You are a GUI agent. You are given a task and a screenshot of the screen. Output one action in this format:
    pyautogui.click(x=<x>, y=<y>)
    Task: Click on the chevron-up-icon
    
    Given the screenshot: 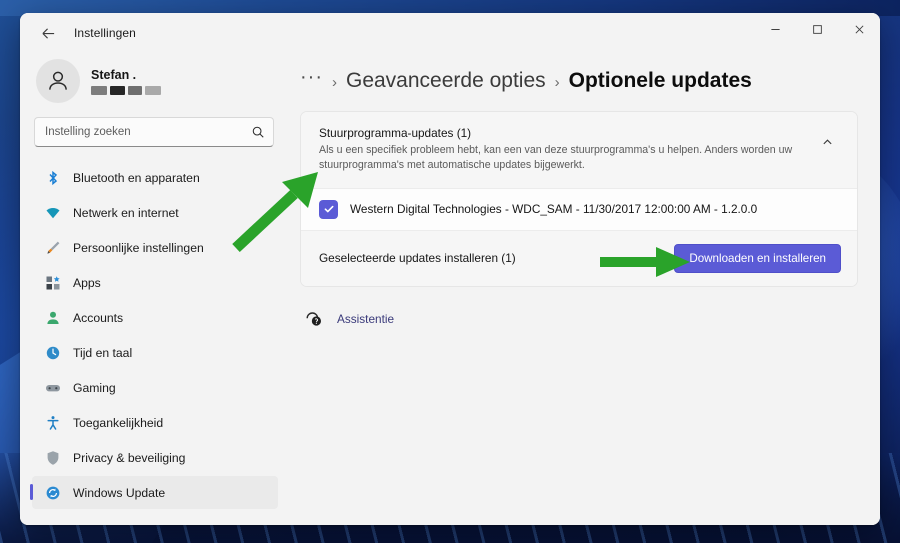 What is the action you would take?
    pyautogui.click(x=827, y=141)
    